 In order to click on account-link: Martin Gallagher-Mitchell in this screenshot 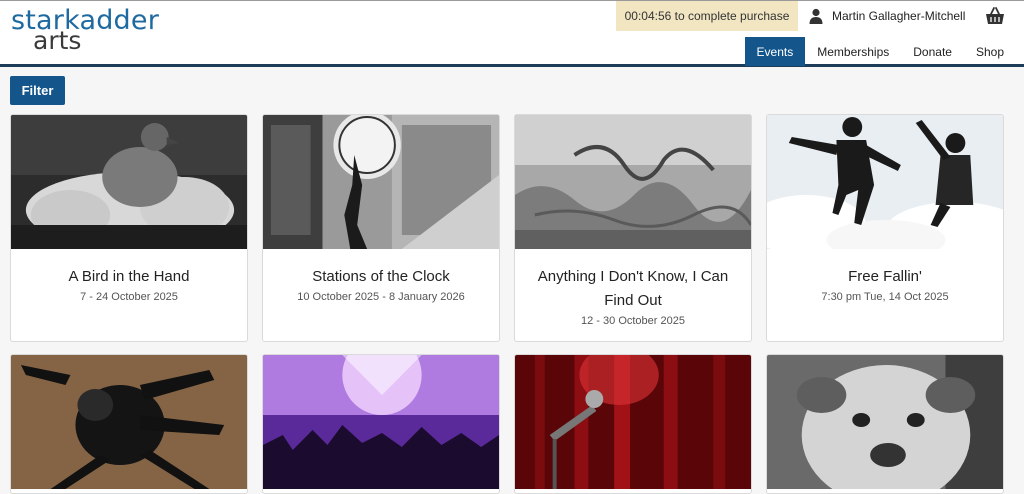, I will do `click(886, 16)`.